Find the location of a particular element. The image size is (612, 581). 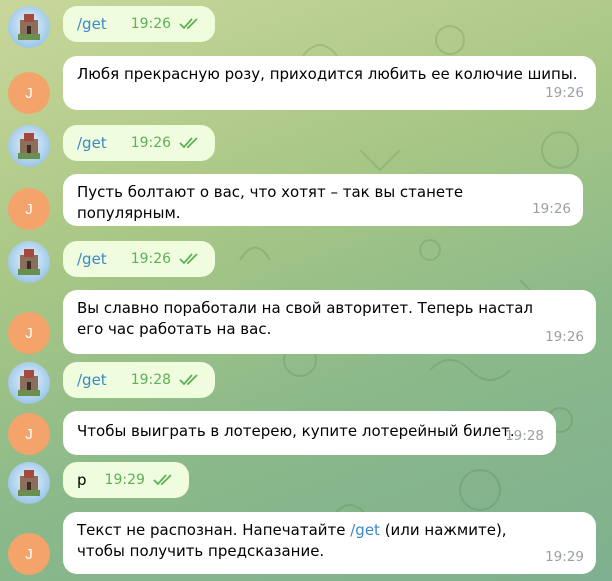

outgoing-message: р 19:29 is located at coordinates (126, 480).